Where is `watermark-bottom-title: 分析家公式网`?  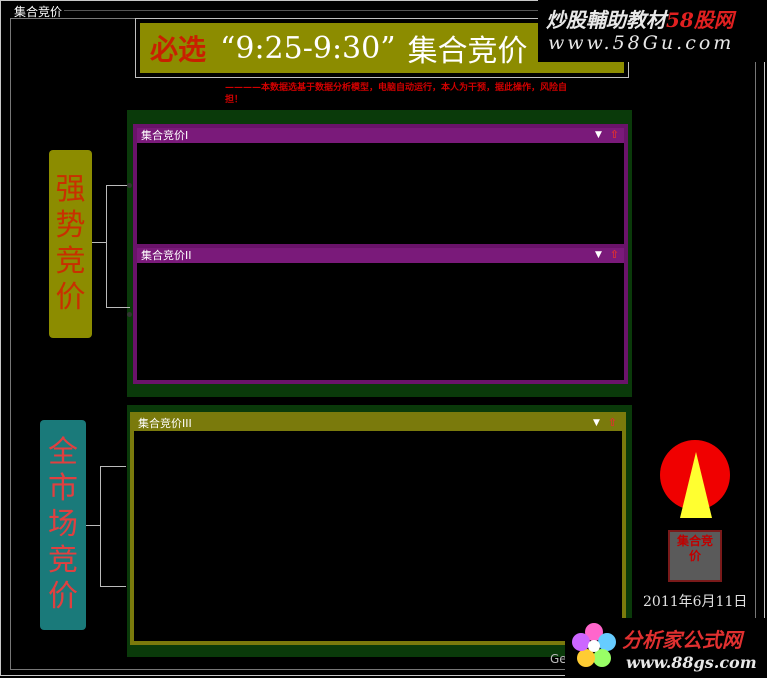
watermark-bottom-title: 分析家公式网 is located at coordinates (682, 640).